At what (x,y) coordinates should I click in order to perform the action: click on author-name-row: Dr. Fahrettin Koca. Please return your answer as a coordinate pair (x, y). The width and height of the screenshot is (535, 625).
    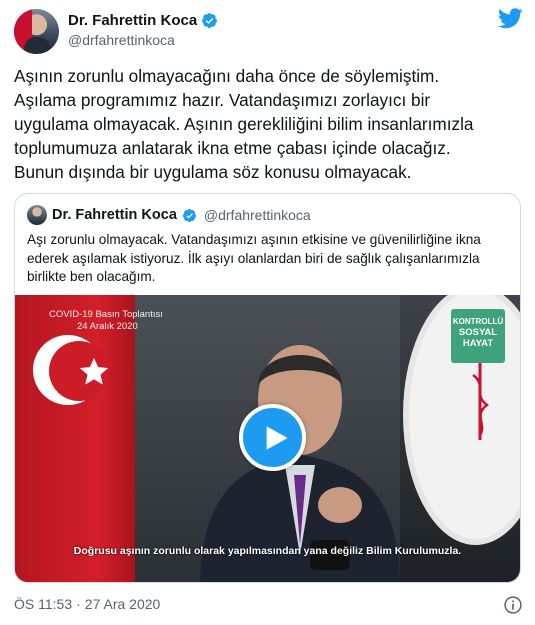
    Looking at the image, I should click on (143, 20).